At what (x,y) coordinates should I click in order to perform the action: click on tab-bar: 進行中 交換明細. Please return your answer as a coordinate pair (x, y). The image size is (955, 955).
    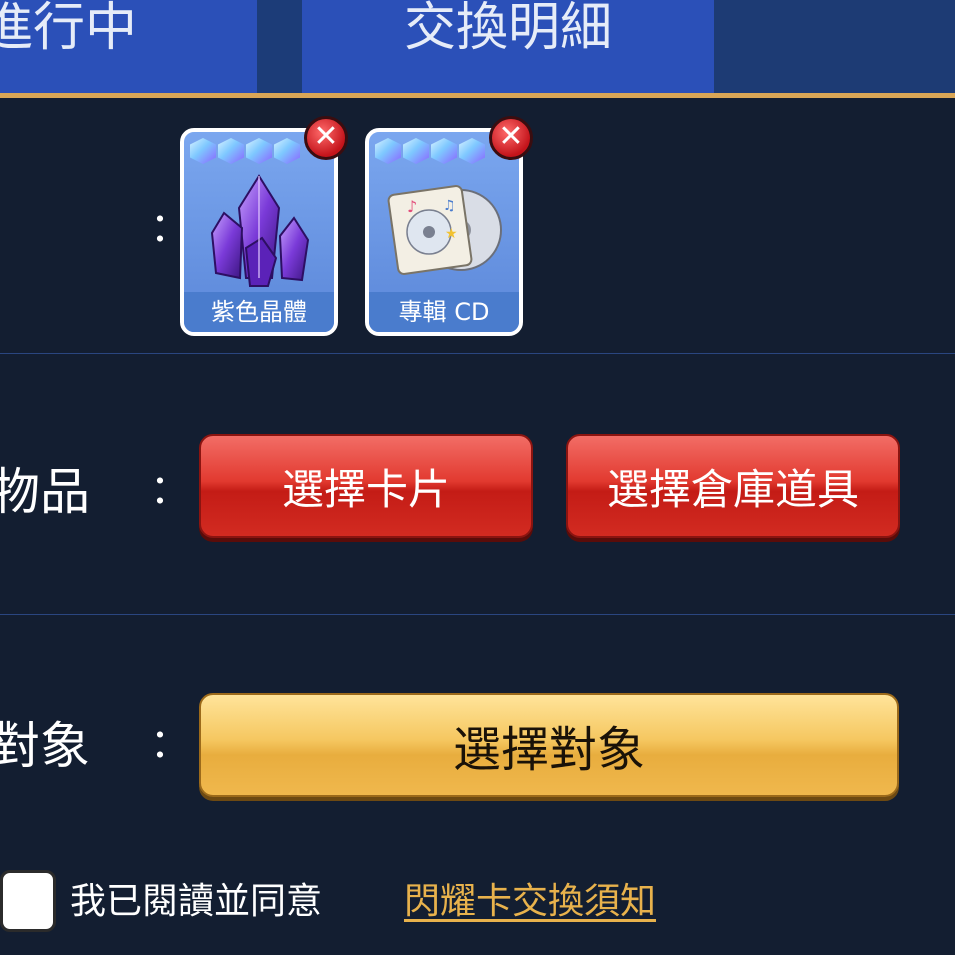
    Looking at the image, I should click on (477, 49).